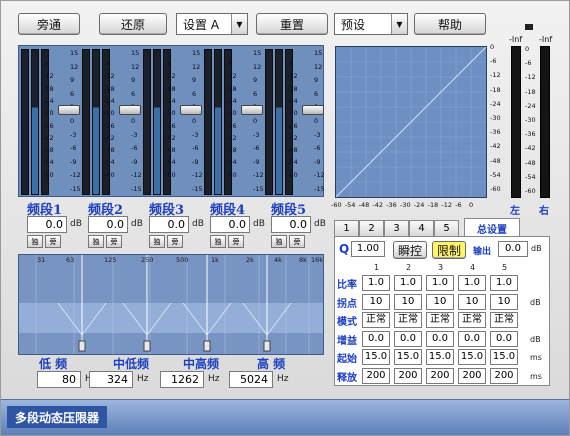 The image size is (570, 436). What do you see at coordinates (449, 250) in the screenshot?
I see `limit-button: 限制` at bounding box center [449, 250].